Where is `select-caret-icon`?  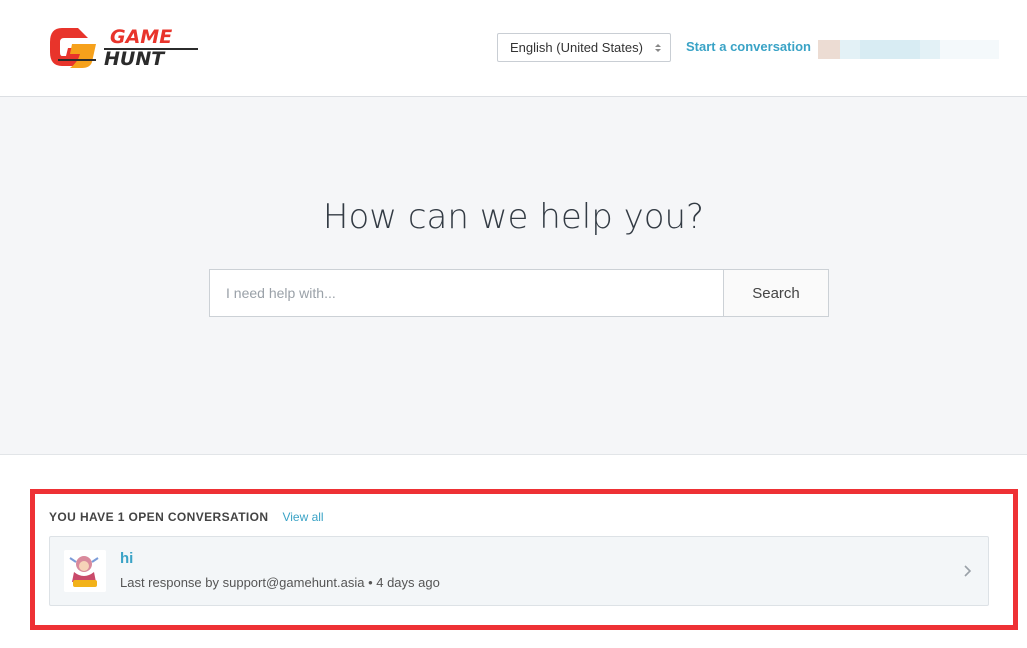
select-caret-icon is located at coordinates (658, 48).